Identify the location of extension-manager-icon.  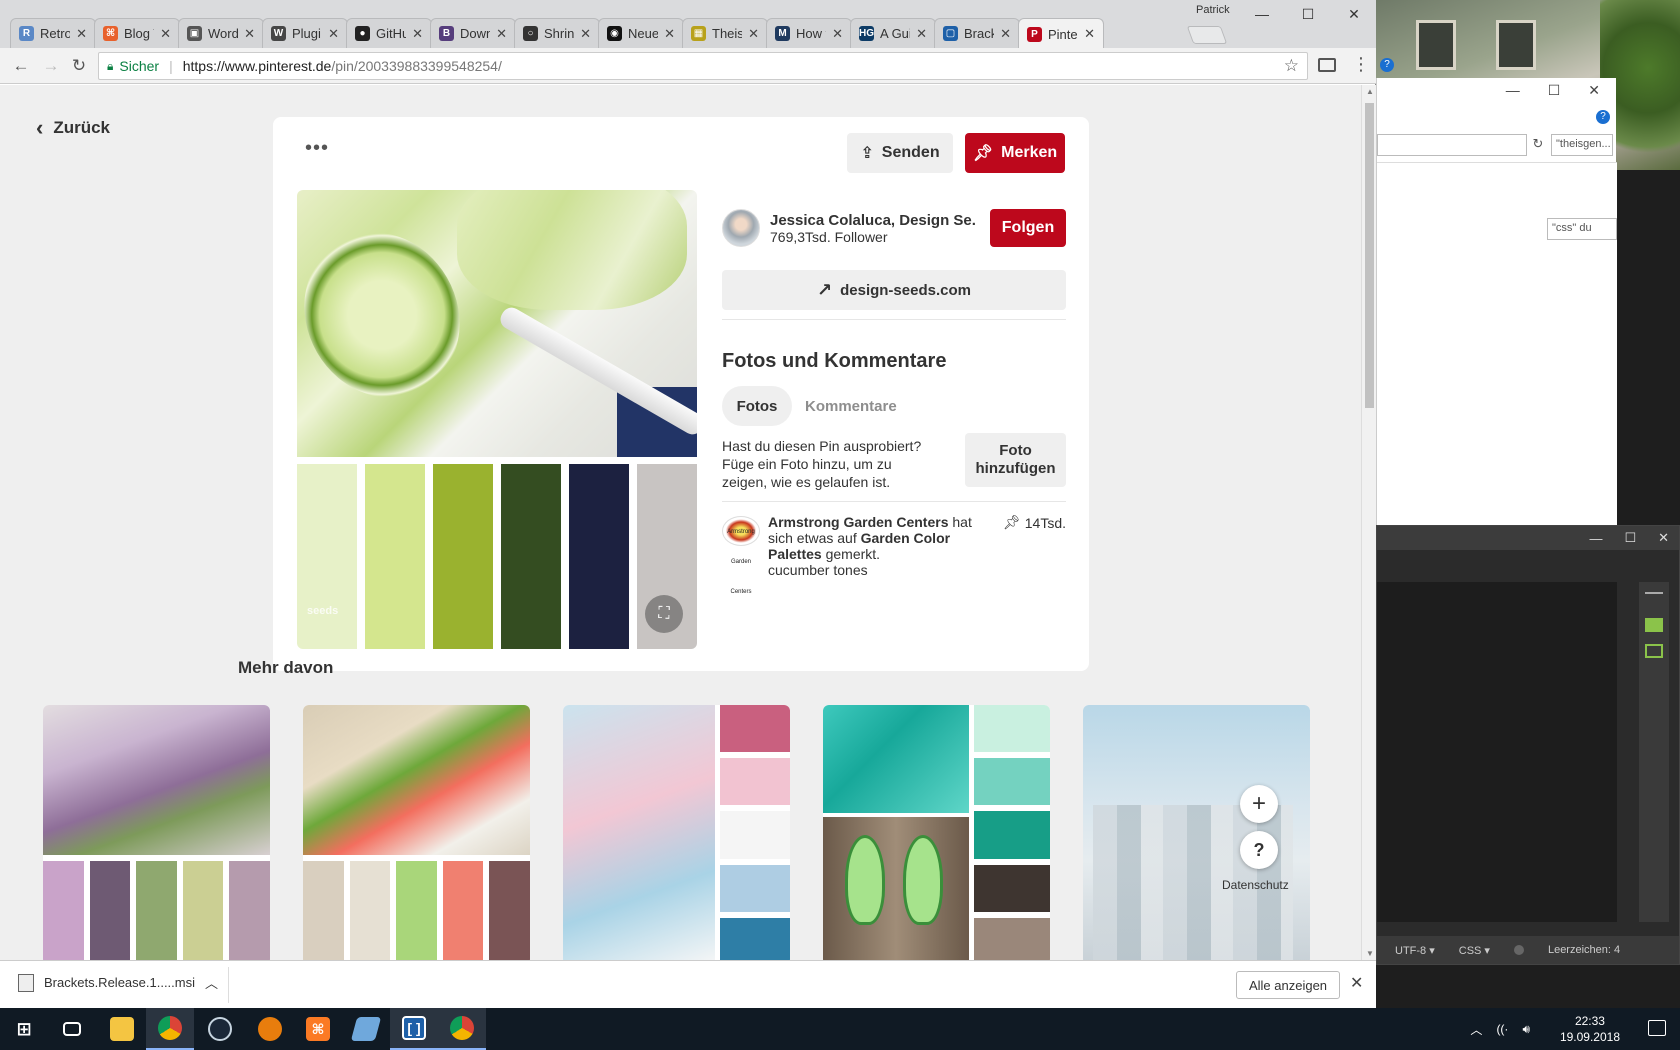
(1654, 625).